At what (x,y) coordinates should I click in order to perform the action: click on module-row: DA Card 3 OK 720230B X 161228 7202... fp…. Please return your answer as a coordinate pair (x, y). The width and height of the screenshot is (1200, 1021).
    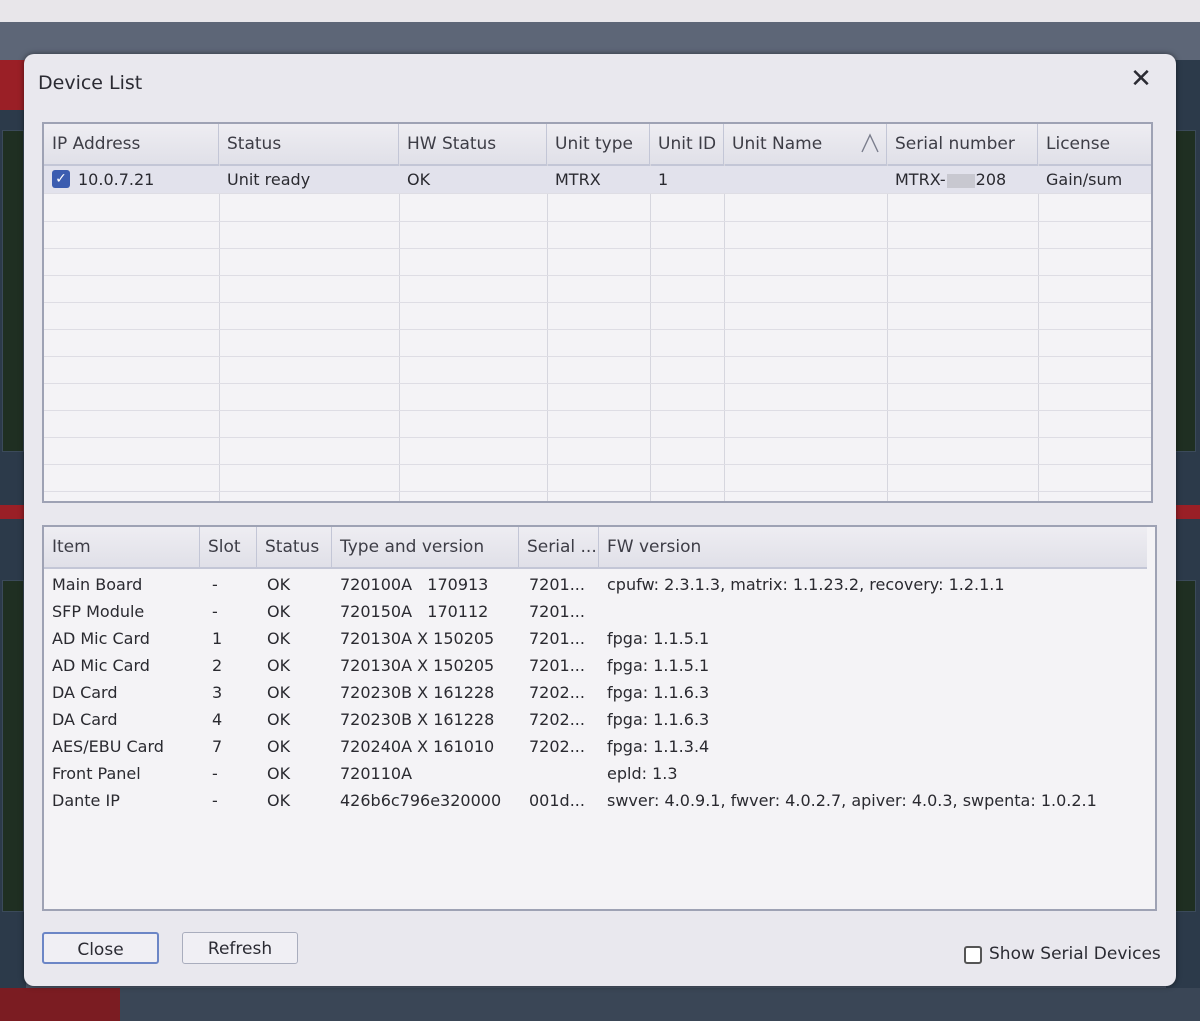
    Looking at the image, I should click on (599, 692).